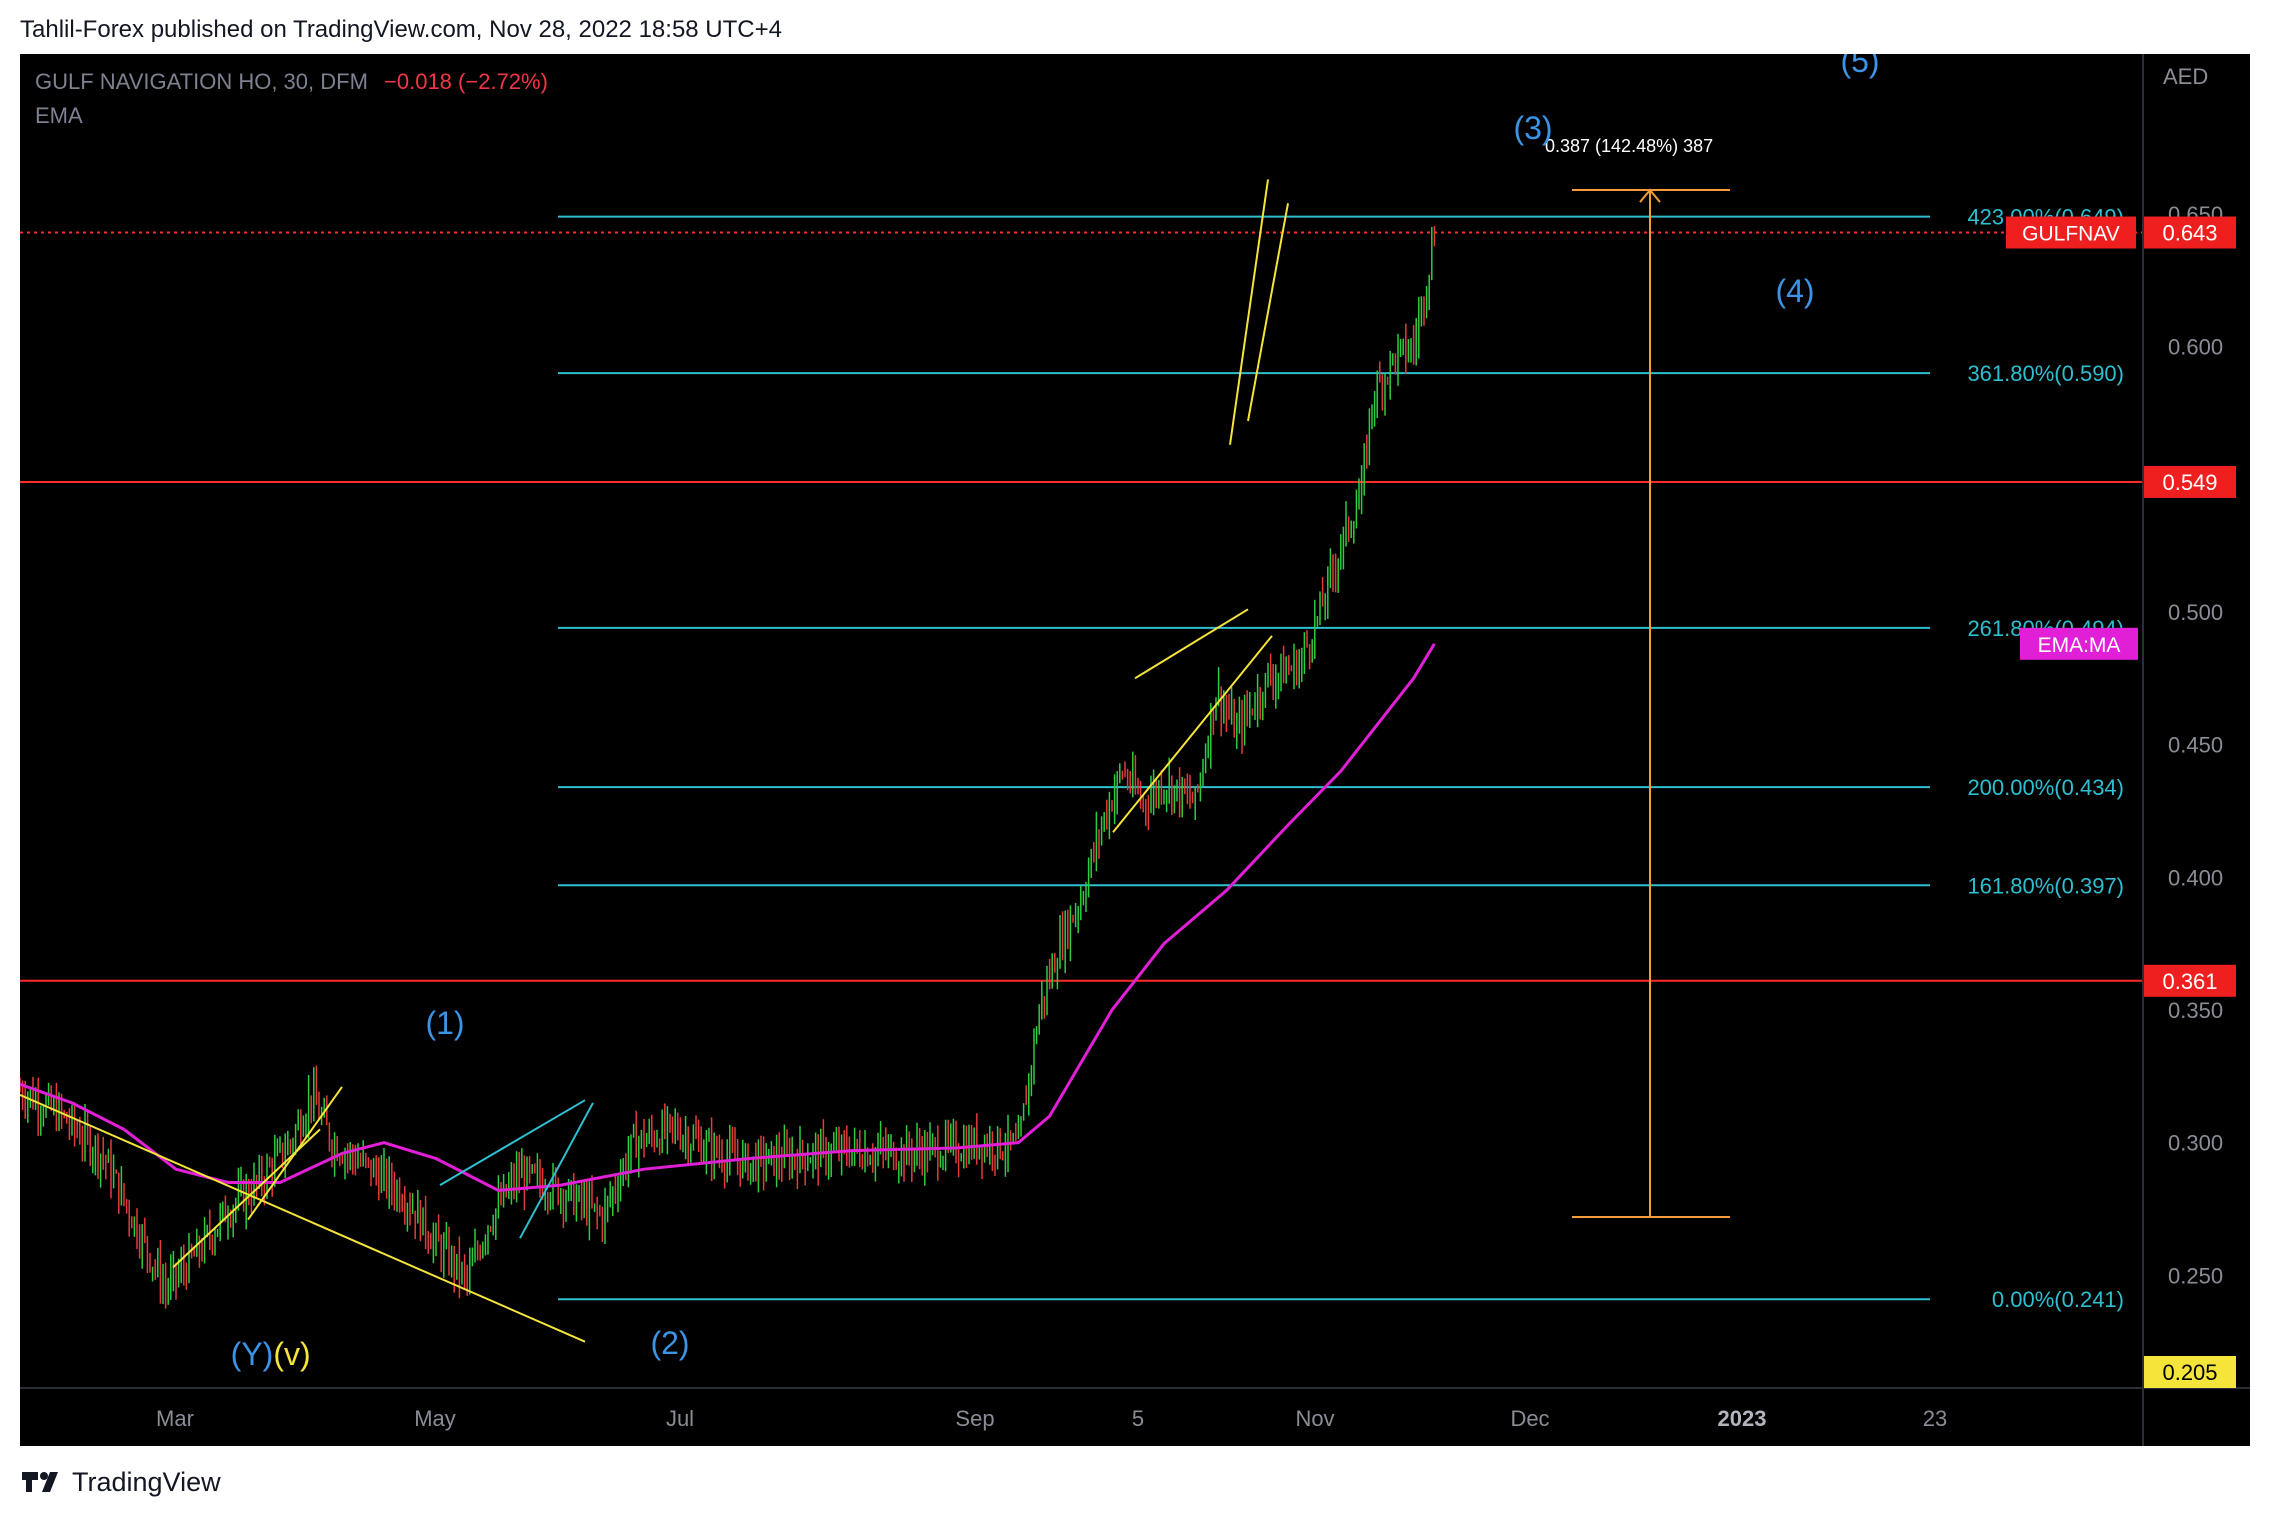 The width and height of the screenshot is (2270, 1516). I want to click on symbol-change: −0.018 (−2.72%), so click(466, 81).